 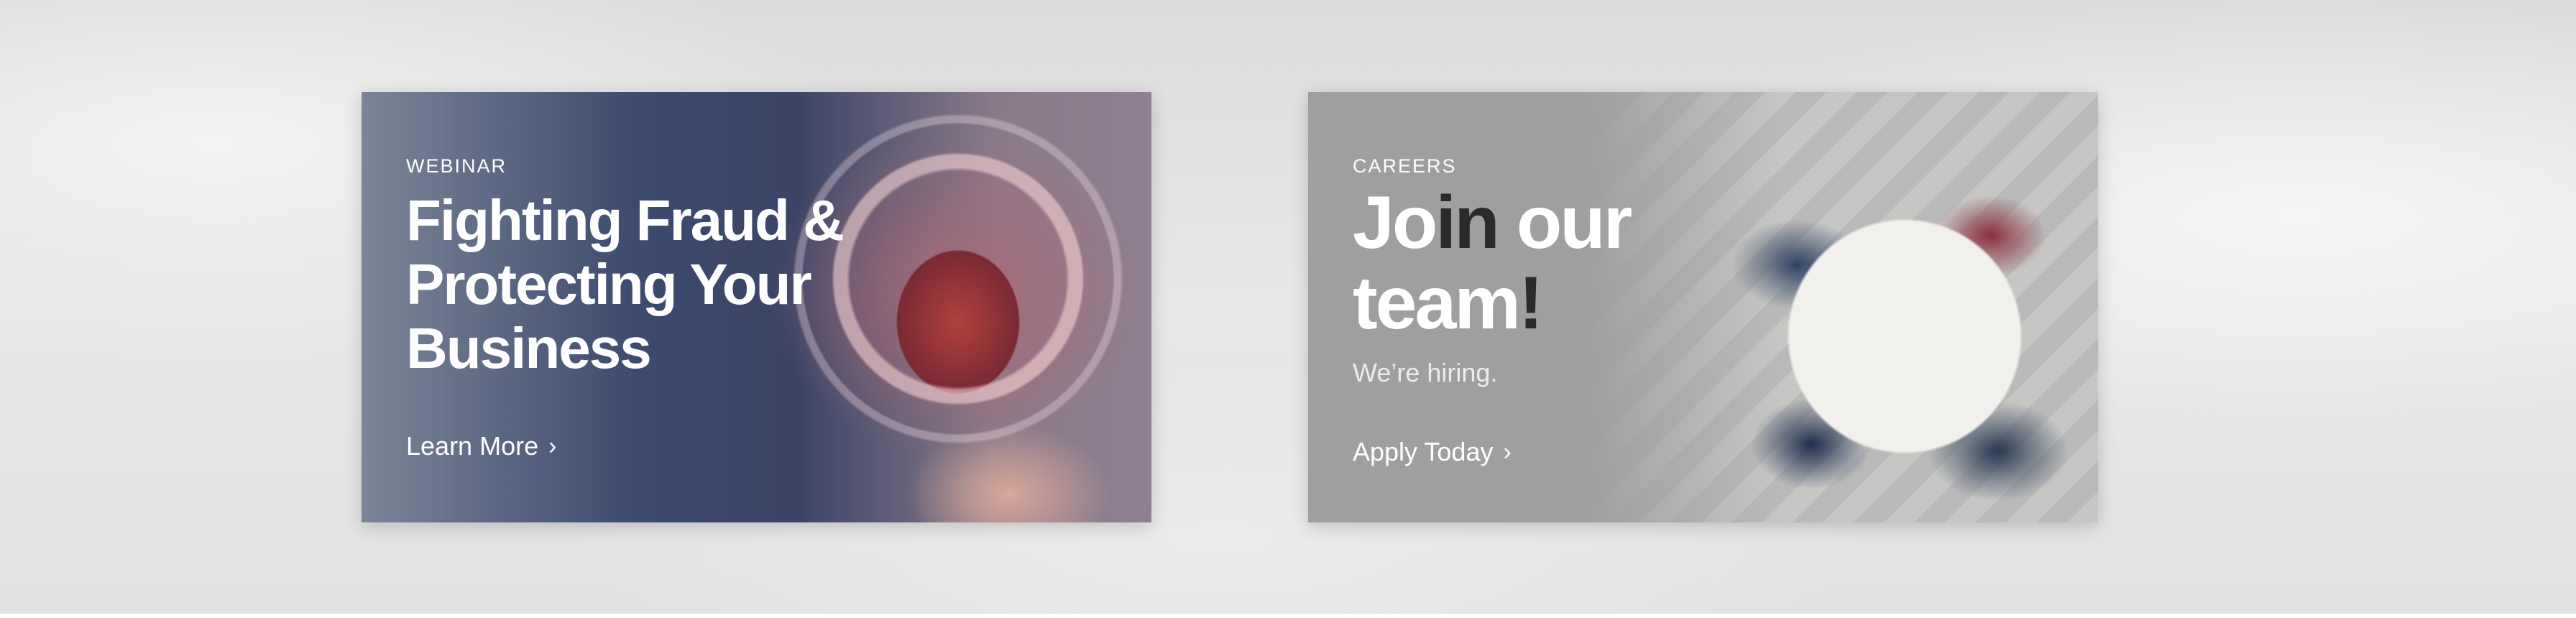 I want to click on title-part: team, so click(x=1437, y=303).